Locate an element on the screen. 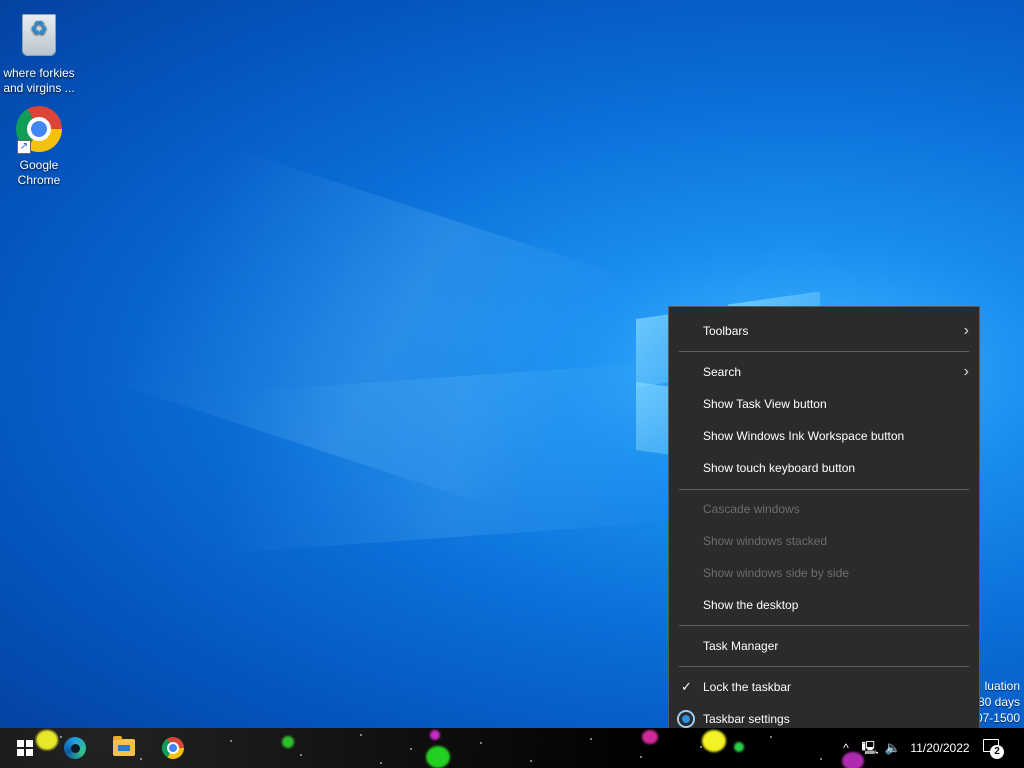 This screenshot has height=768, width=1024. taskbar-clock: 11/20/2022 is located at coordinates (940, 748).